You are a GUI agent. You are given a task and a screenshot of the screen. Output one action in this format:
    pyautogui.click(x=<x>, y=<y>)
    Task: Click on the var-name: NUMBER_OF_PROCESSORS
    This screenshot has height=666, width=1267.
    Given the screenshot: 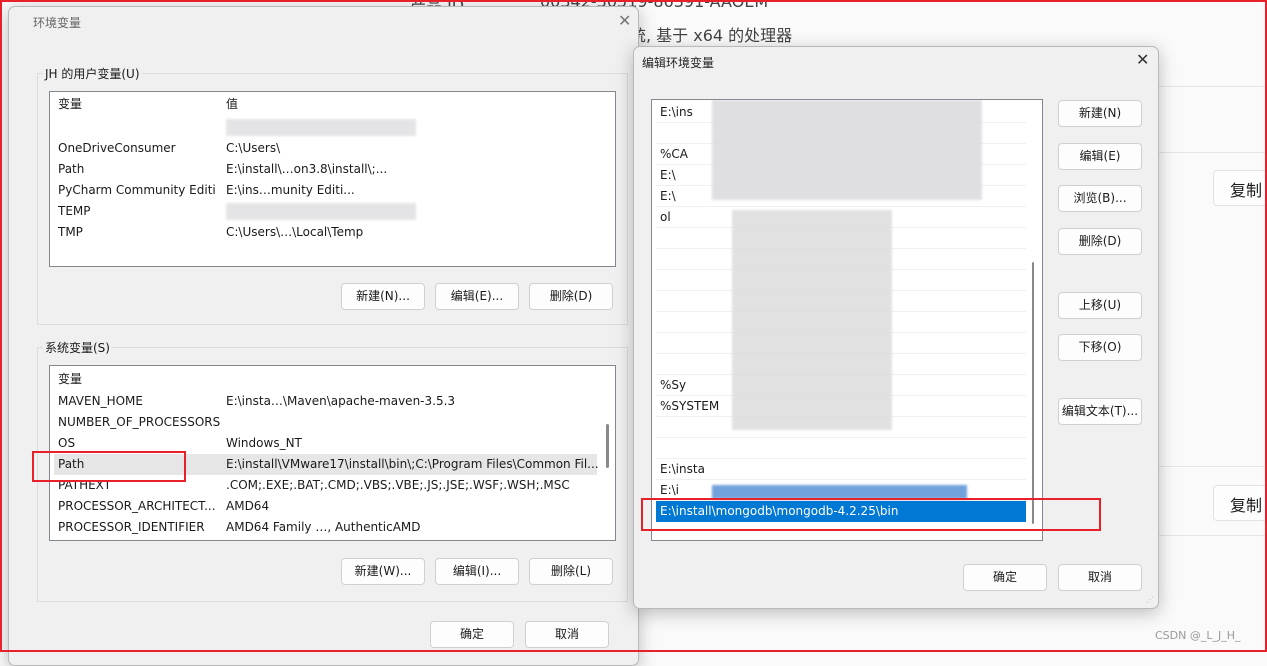 What is the action you would take?
    pyautogui.click(x=139, y=422)
    